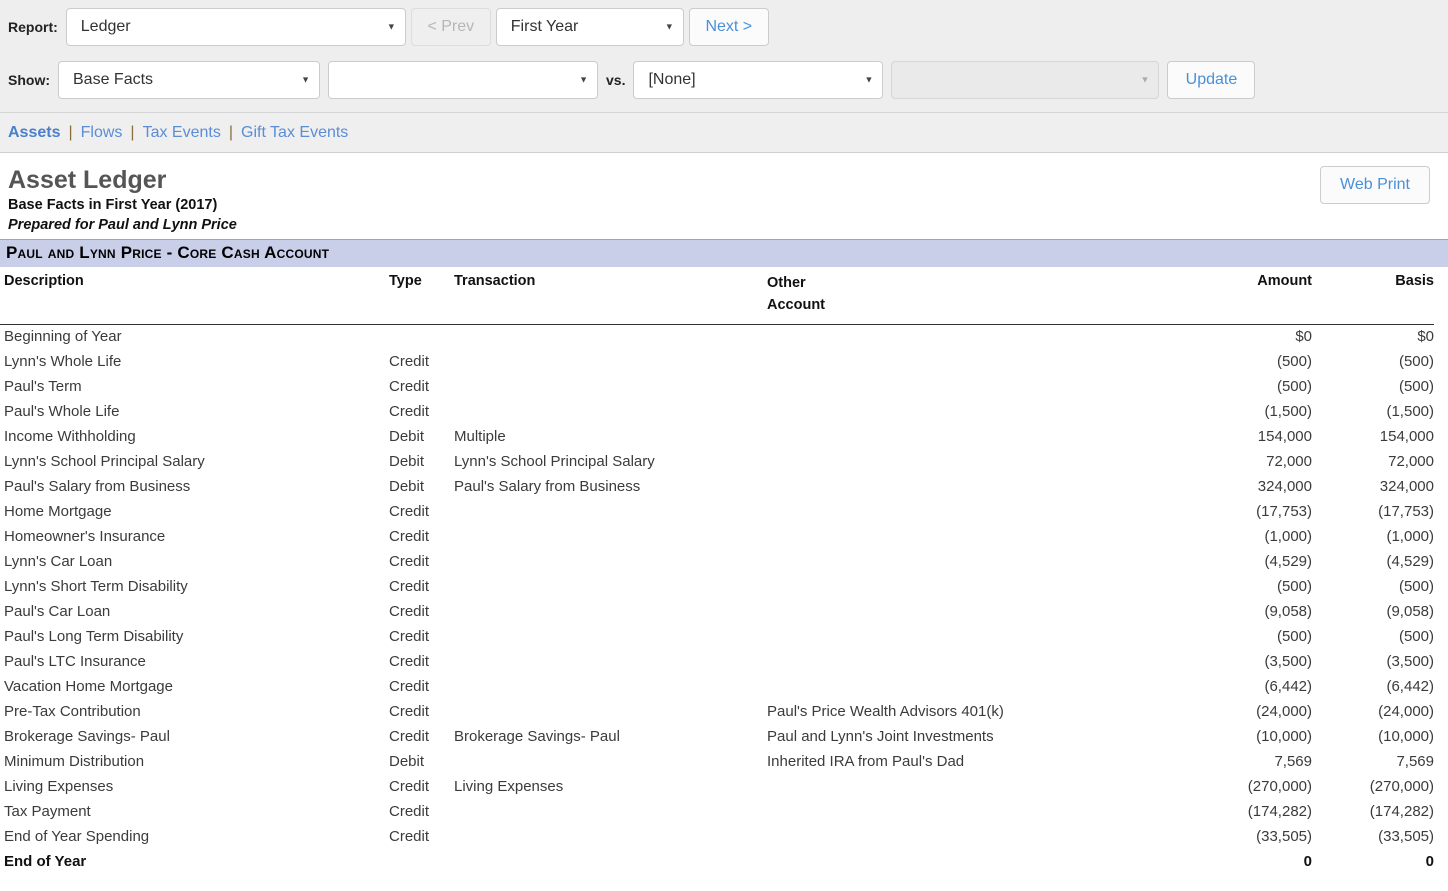  What do you see at coordinates (1401, 787) in the screenshot?
I see `cell-basis: (270,000)` at bounding box center [1401, 787].